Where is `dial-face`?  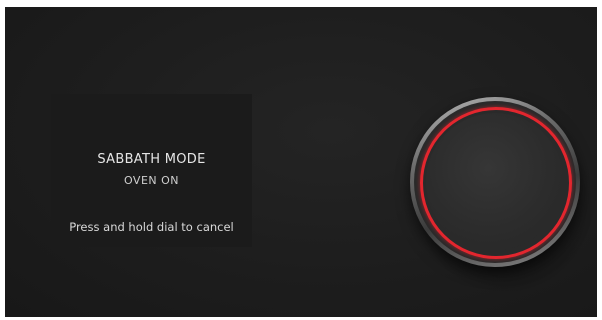 dial-face is located at coordinates (495, 182).